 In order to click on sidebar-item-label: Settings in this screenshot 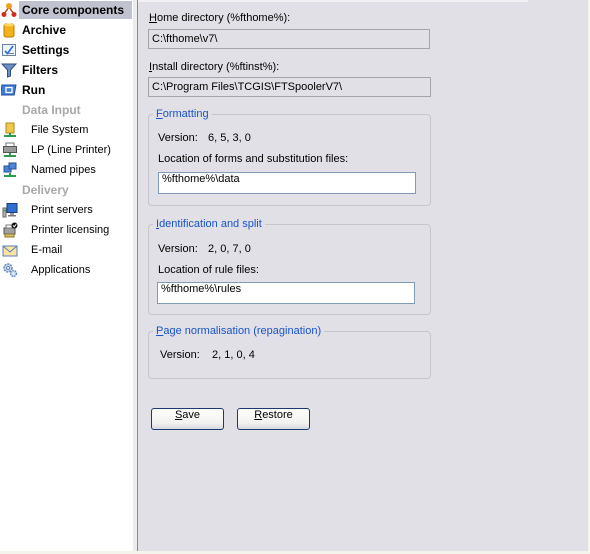, I will do `click(46, 50)`.